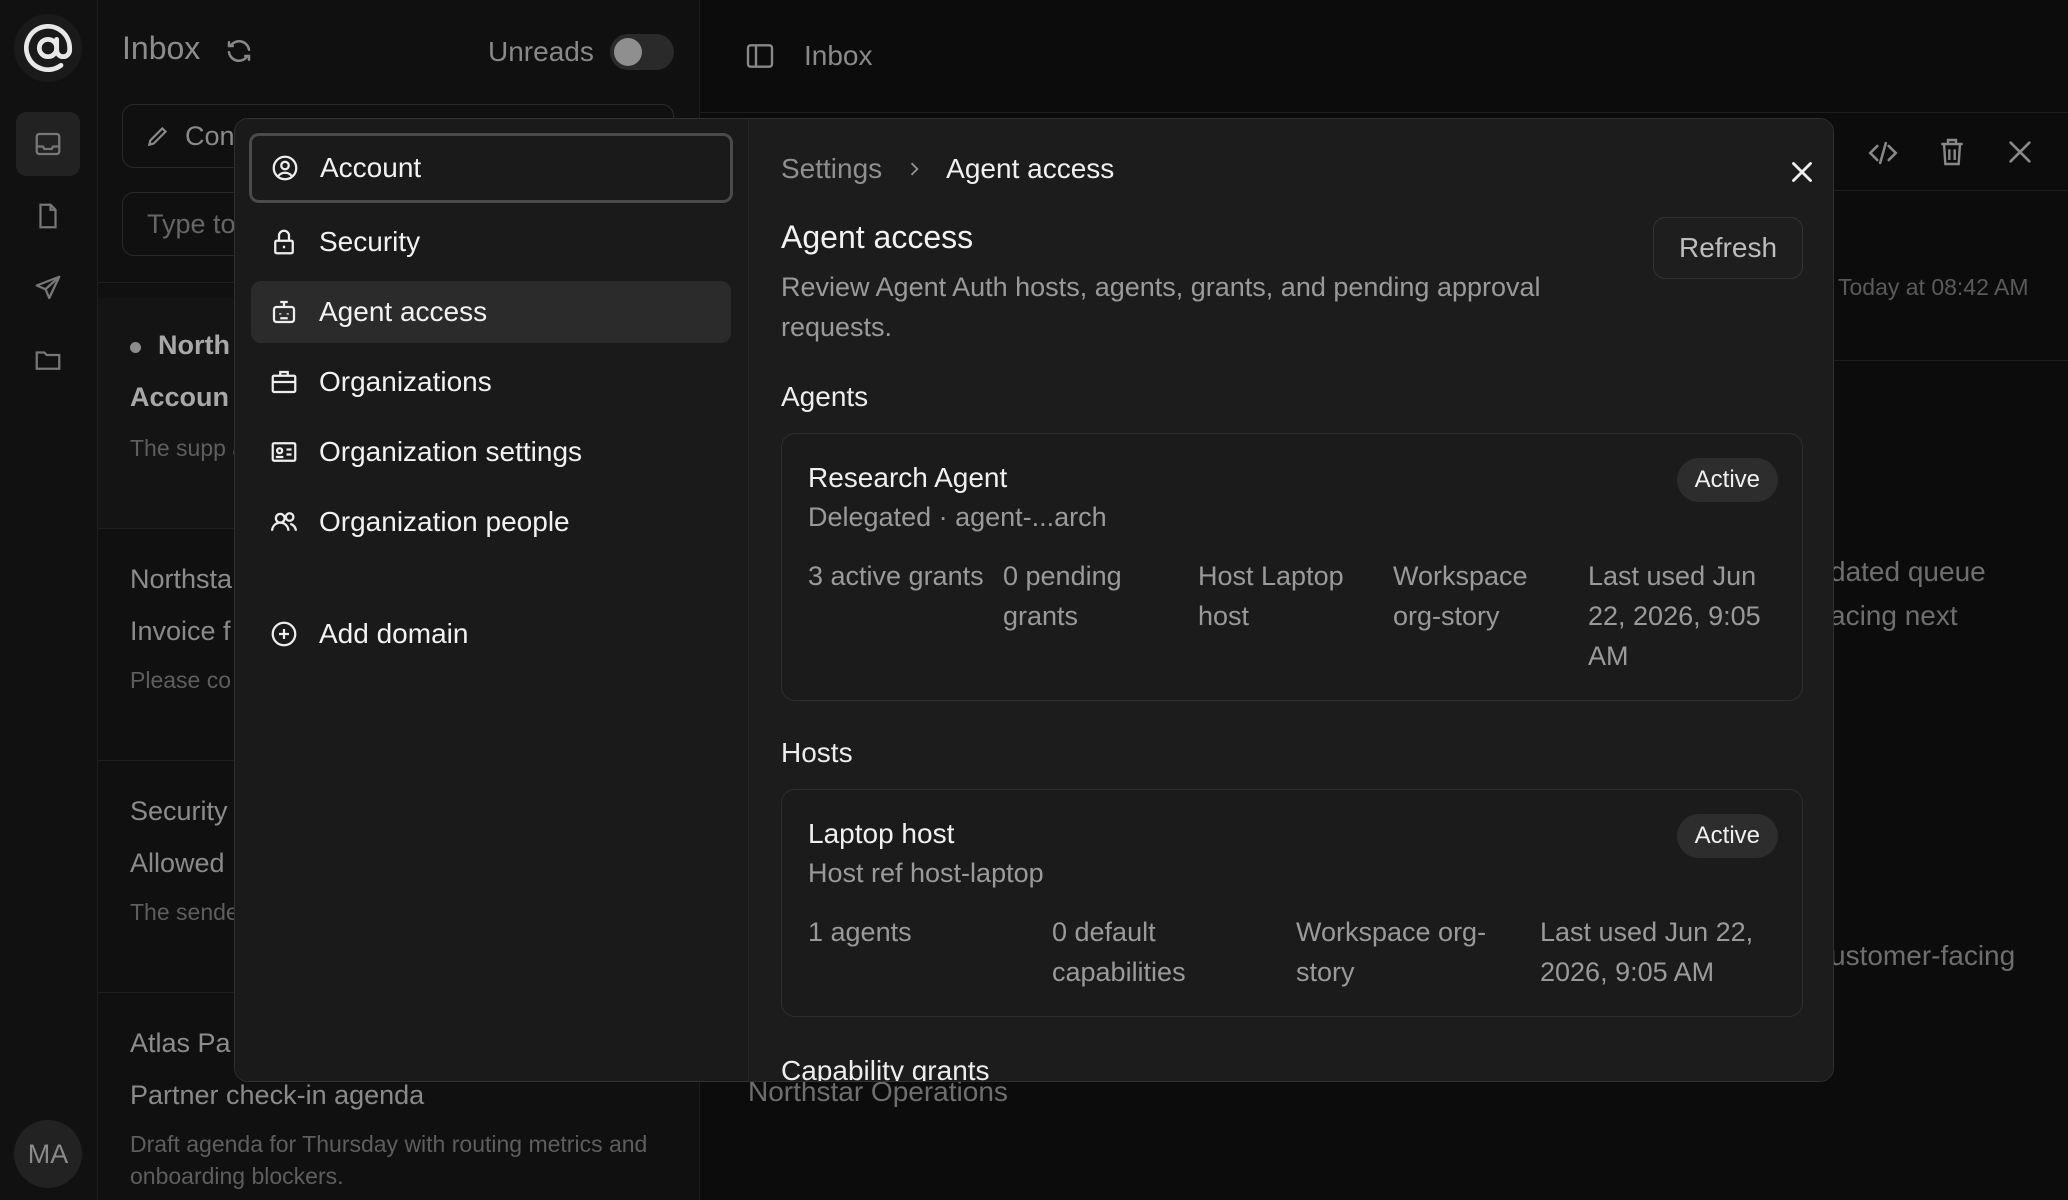 This screenshot has width=2068, height=1200. Describe the element at coordinates (1119, 952) in the screenshot. I see `host-stat: 0 default capabilities` at that location.